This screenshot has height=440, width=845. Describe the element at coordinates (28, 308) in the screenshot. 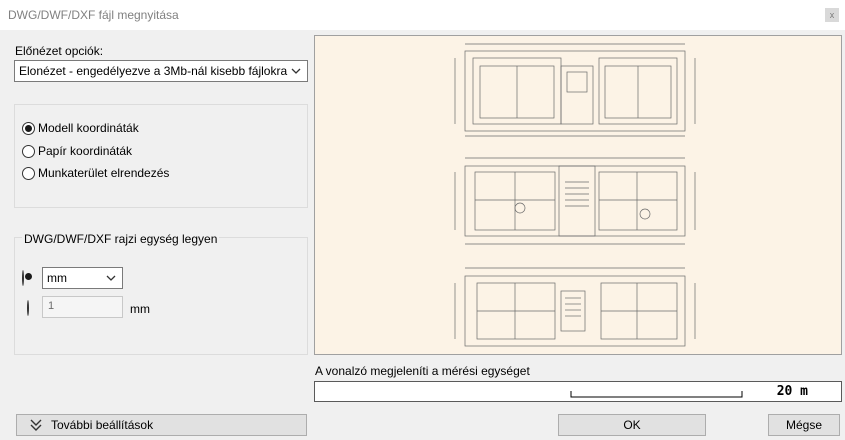

I see `radio-unit-custom` at that location.